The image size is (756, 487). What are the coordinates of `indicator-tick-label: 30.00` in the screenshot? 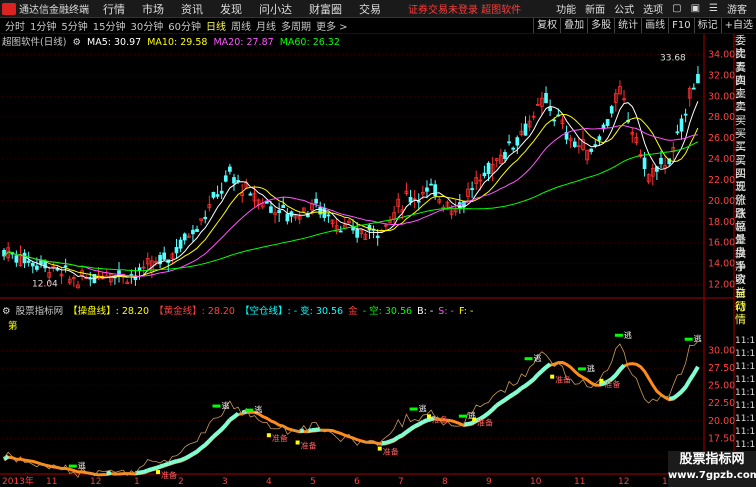 It's located at (721, 351).